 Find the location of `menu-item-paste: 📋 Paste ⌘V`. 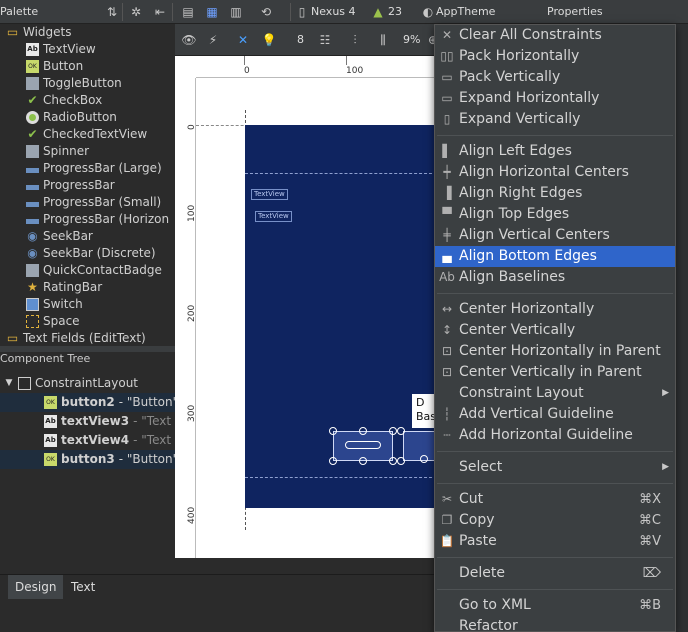

menu-item-paste: 📋 Paste ⌘V is located at coordinates (555, 541).